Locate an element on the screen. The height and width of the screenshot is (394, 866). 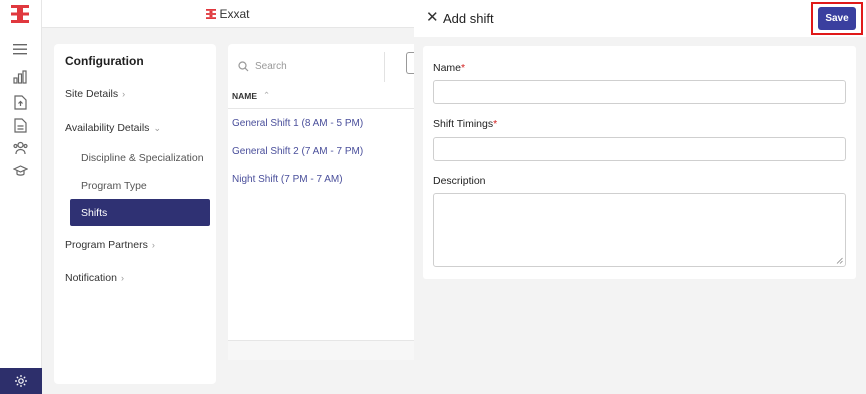
nav-program-partners: Program Partners › is located at coordinates (110, 245).